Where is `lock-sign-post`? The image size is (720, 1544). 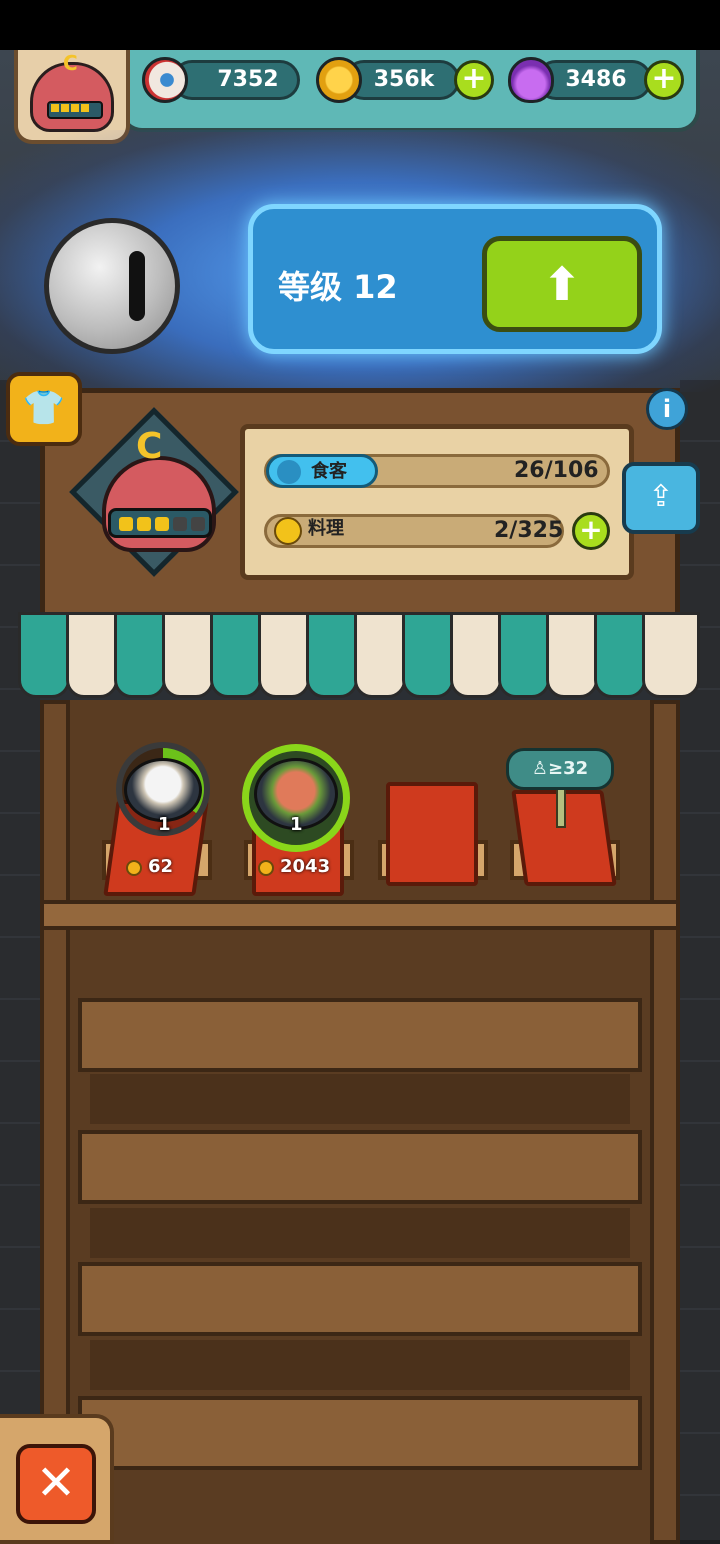 lock-sign-post is located at coordinates (561, 808).